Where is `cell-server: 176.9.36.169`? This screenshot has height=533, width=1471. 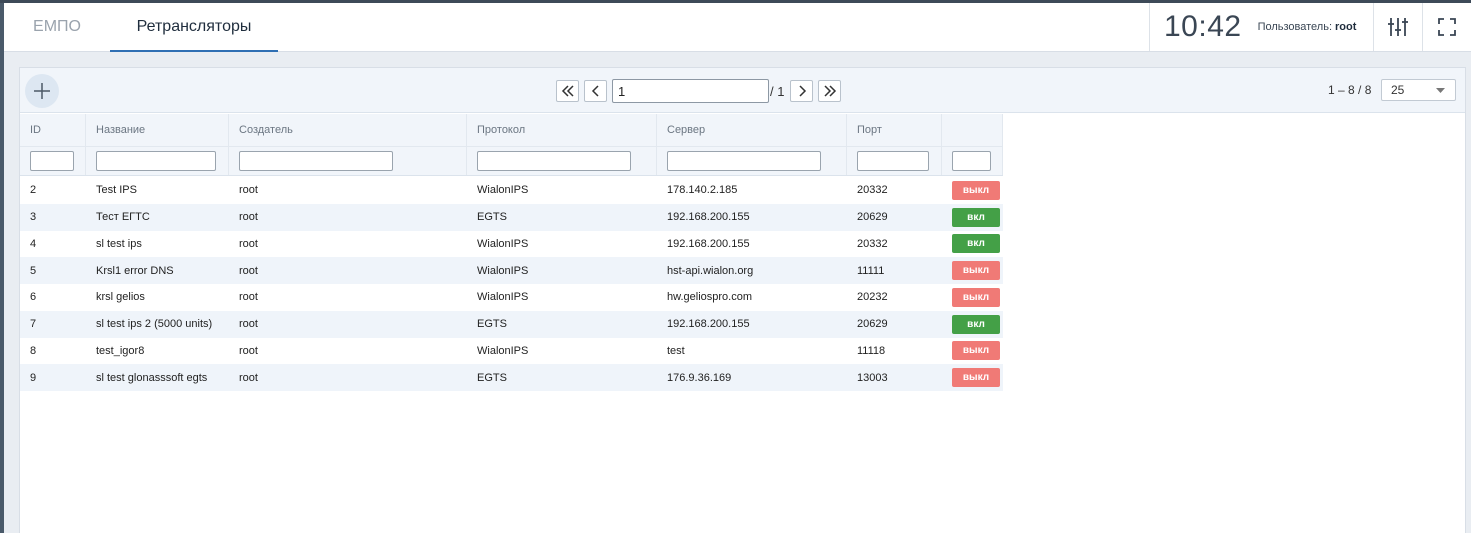
cell-server: 176.9.36.169 is located at coordinates (699, 377).